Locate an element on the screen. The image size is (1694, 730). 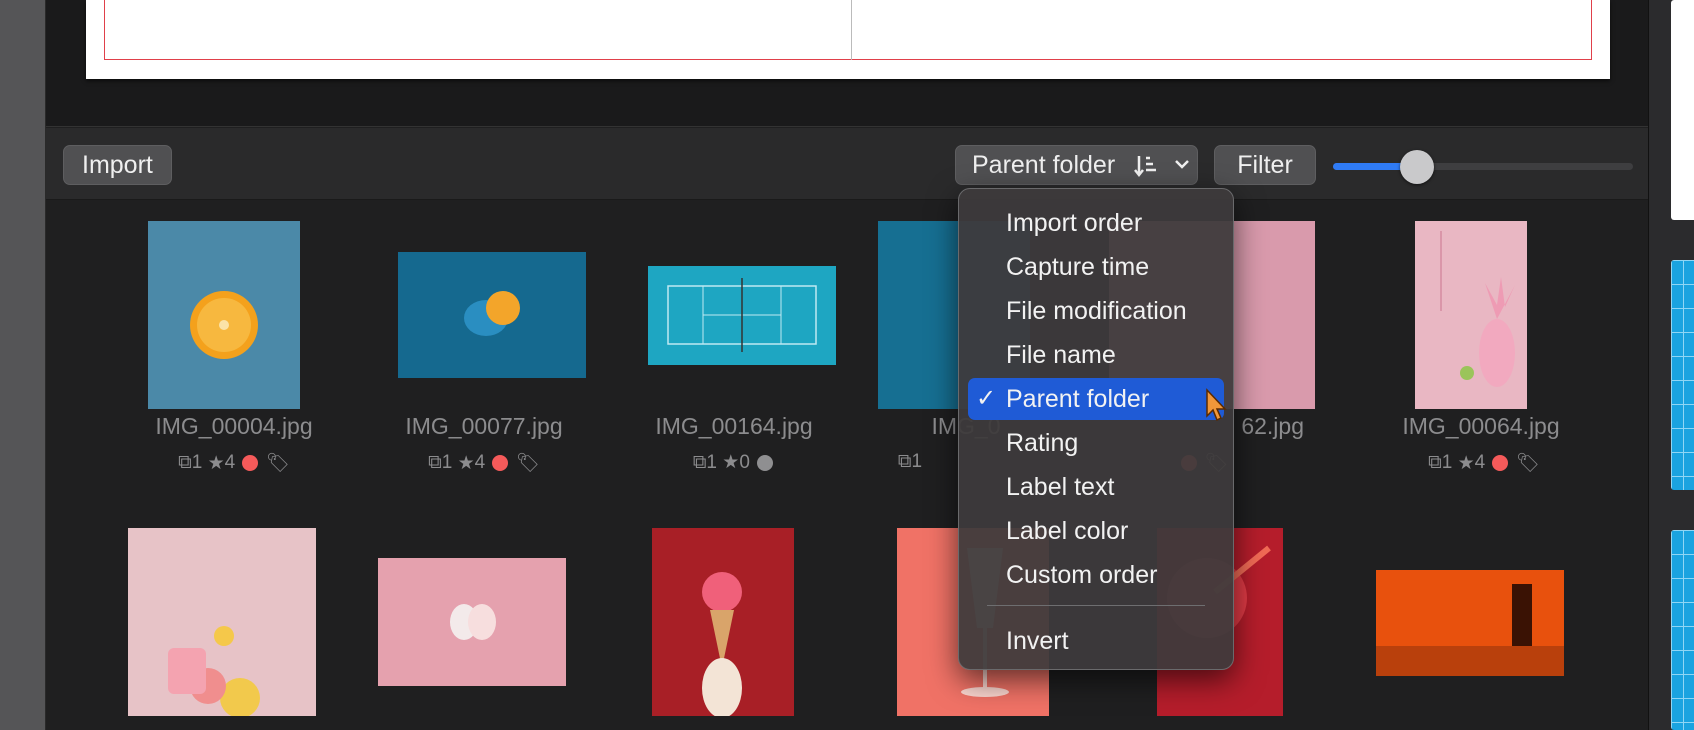
right-panel-strip is located at coordinates (1671, 365).